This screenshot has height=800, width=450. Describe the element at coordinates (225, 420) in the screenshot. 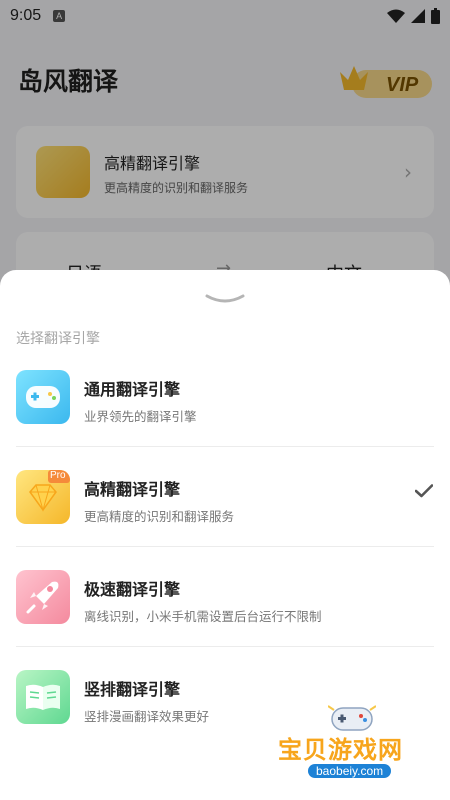

I see `engine-option-general: 通用翻译引擎 业界领先的翻译引擎` at that location.